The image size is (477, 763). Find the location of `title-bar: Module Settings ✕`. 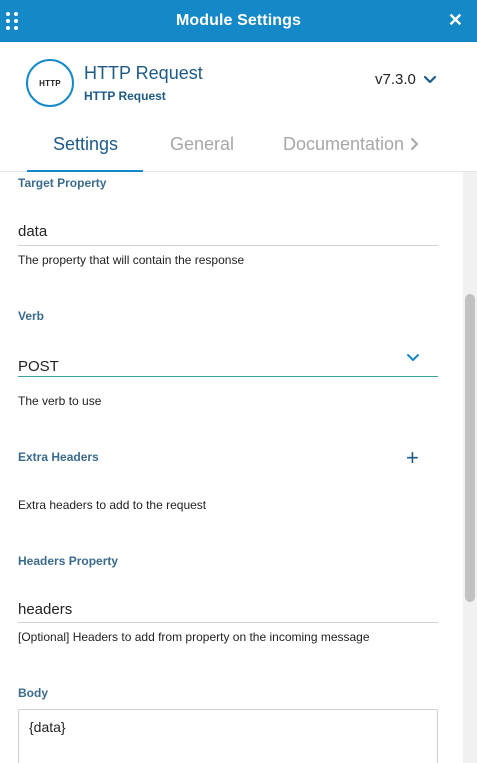

title-bar: Module Settings ✕ is located at coordinates (238, 21).